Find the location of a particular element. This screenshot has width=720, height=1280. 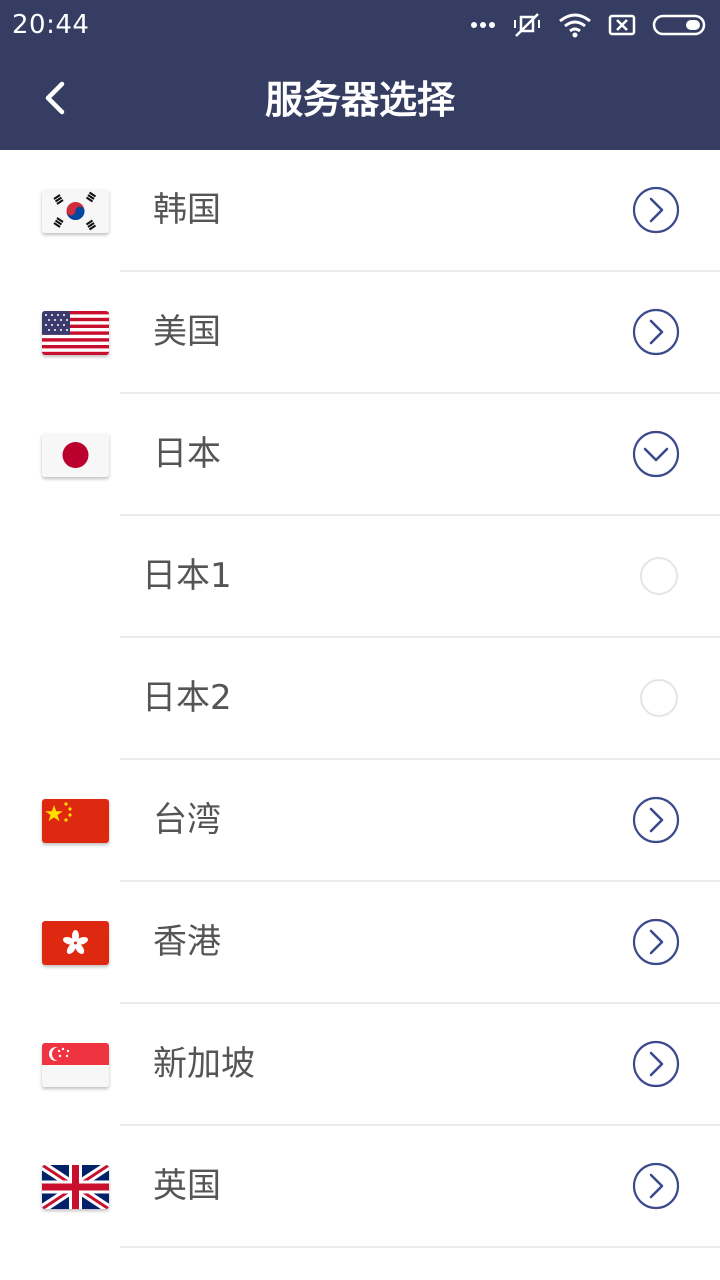

back-button is located at coordinates (55, 100).